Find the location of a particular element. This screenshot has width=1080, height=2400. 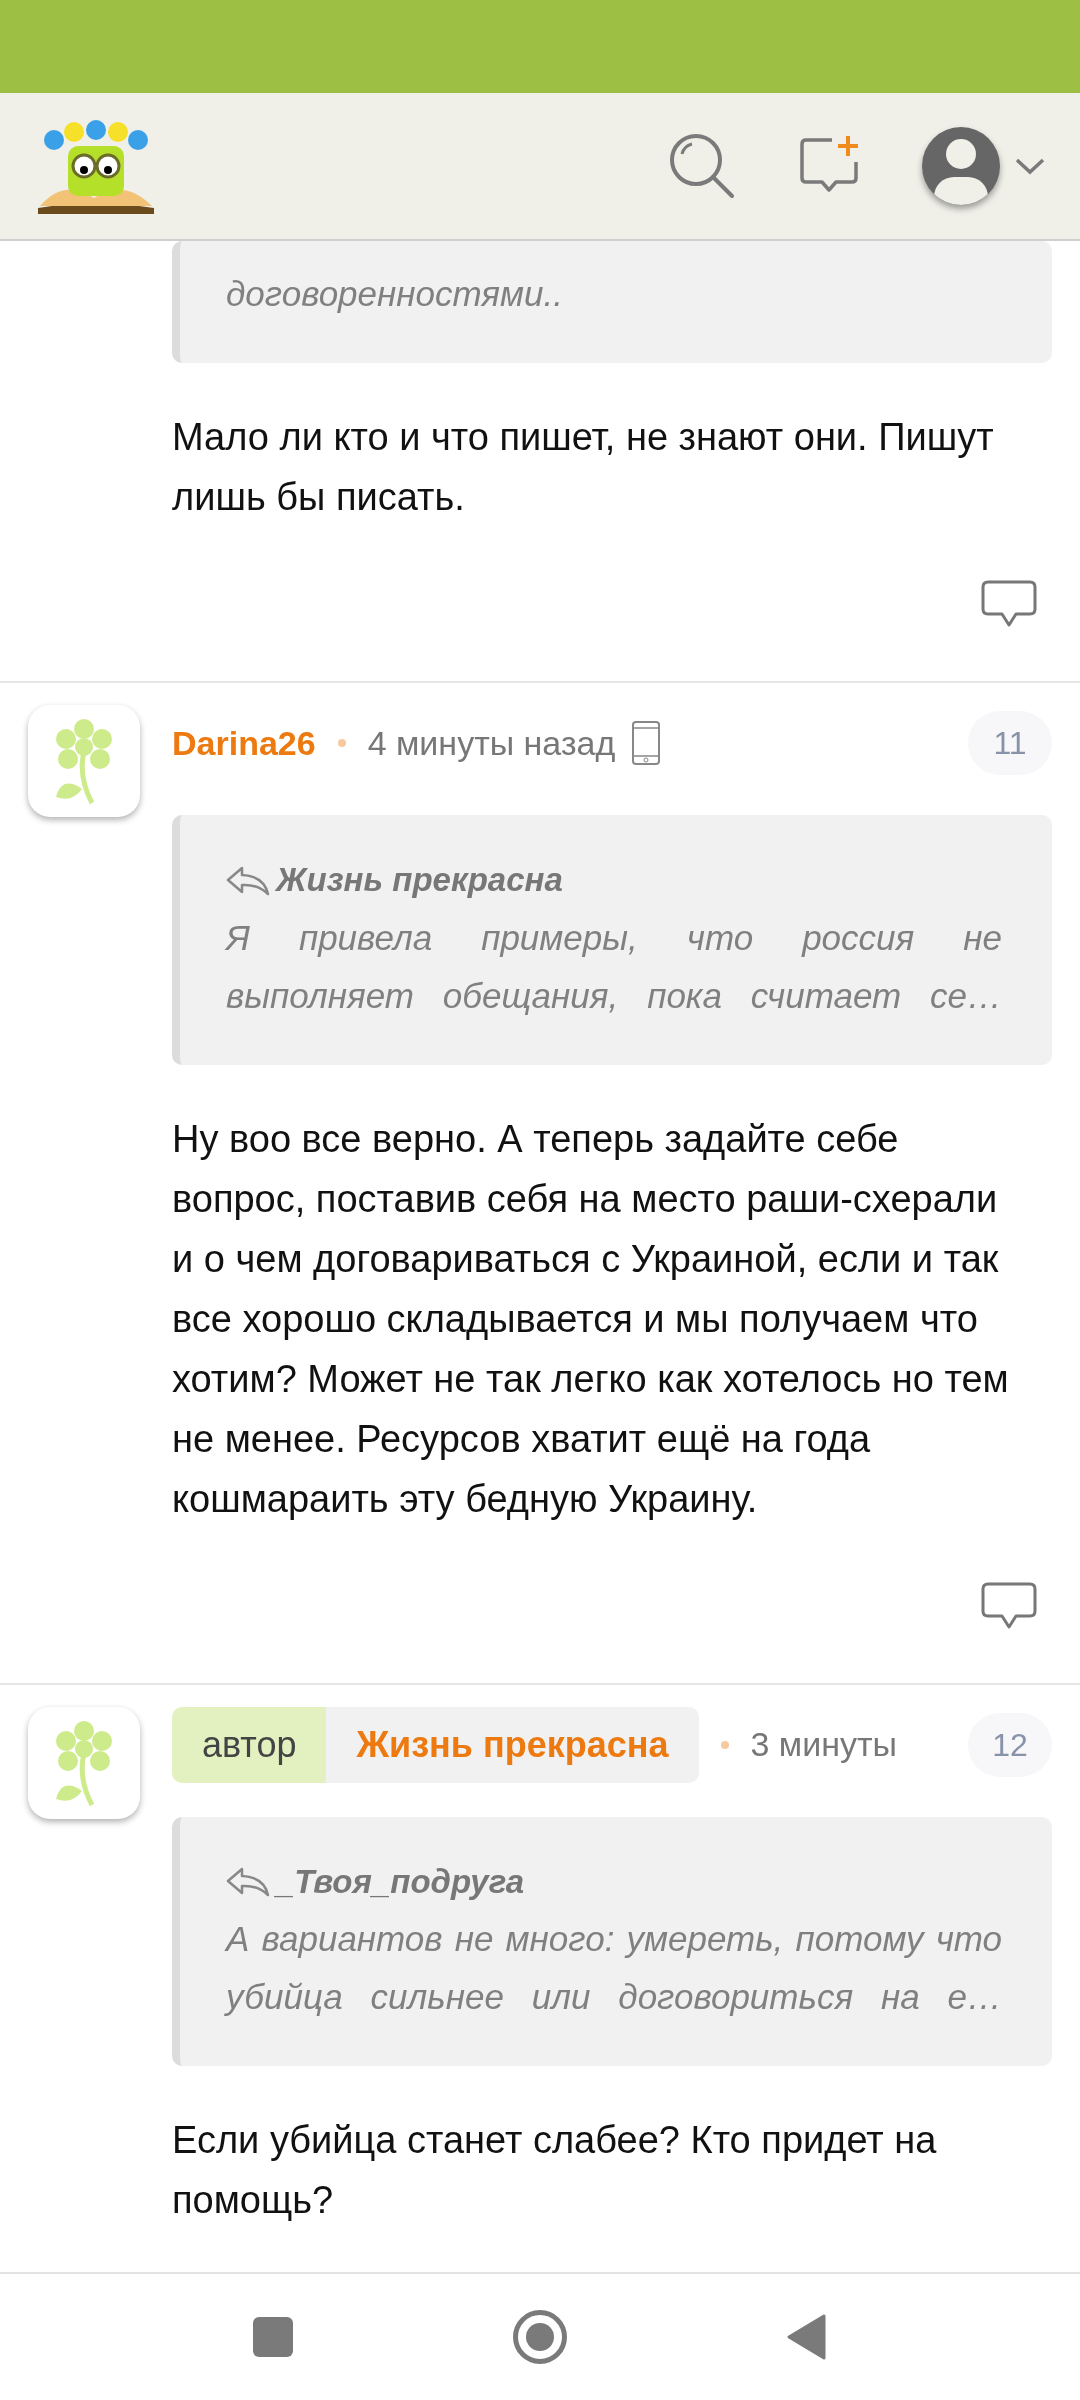

comment-text: Ну воо все верно. А теперь задайте себе вопрос, поставив себя на место раши-схерали и о чем договариваться с Украиной, если и так все хорошо складывается и мы получаем что хотим? Может не так легко как хотелось но тем не менее. Ресурсов хватит ещё на года кошмараить эту бедную Украину. is located at coordinates (591, 1319).